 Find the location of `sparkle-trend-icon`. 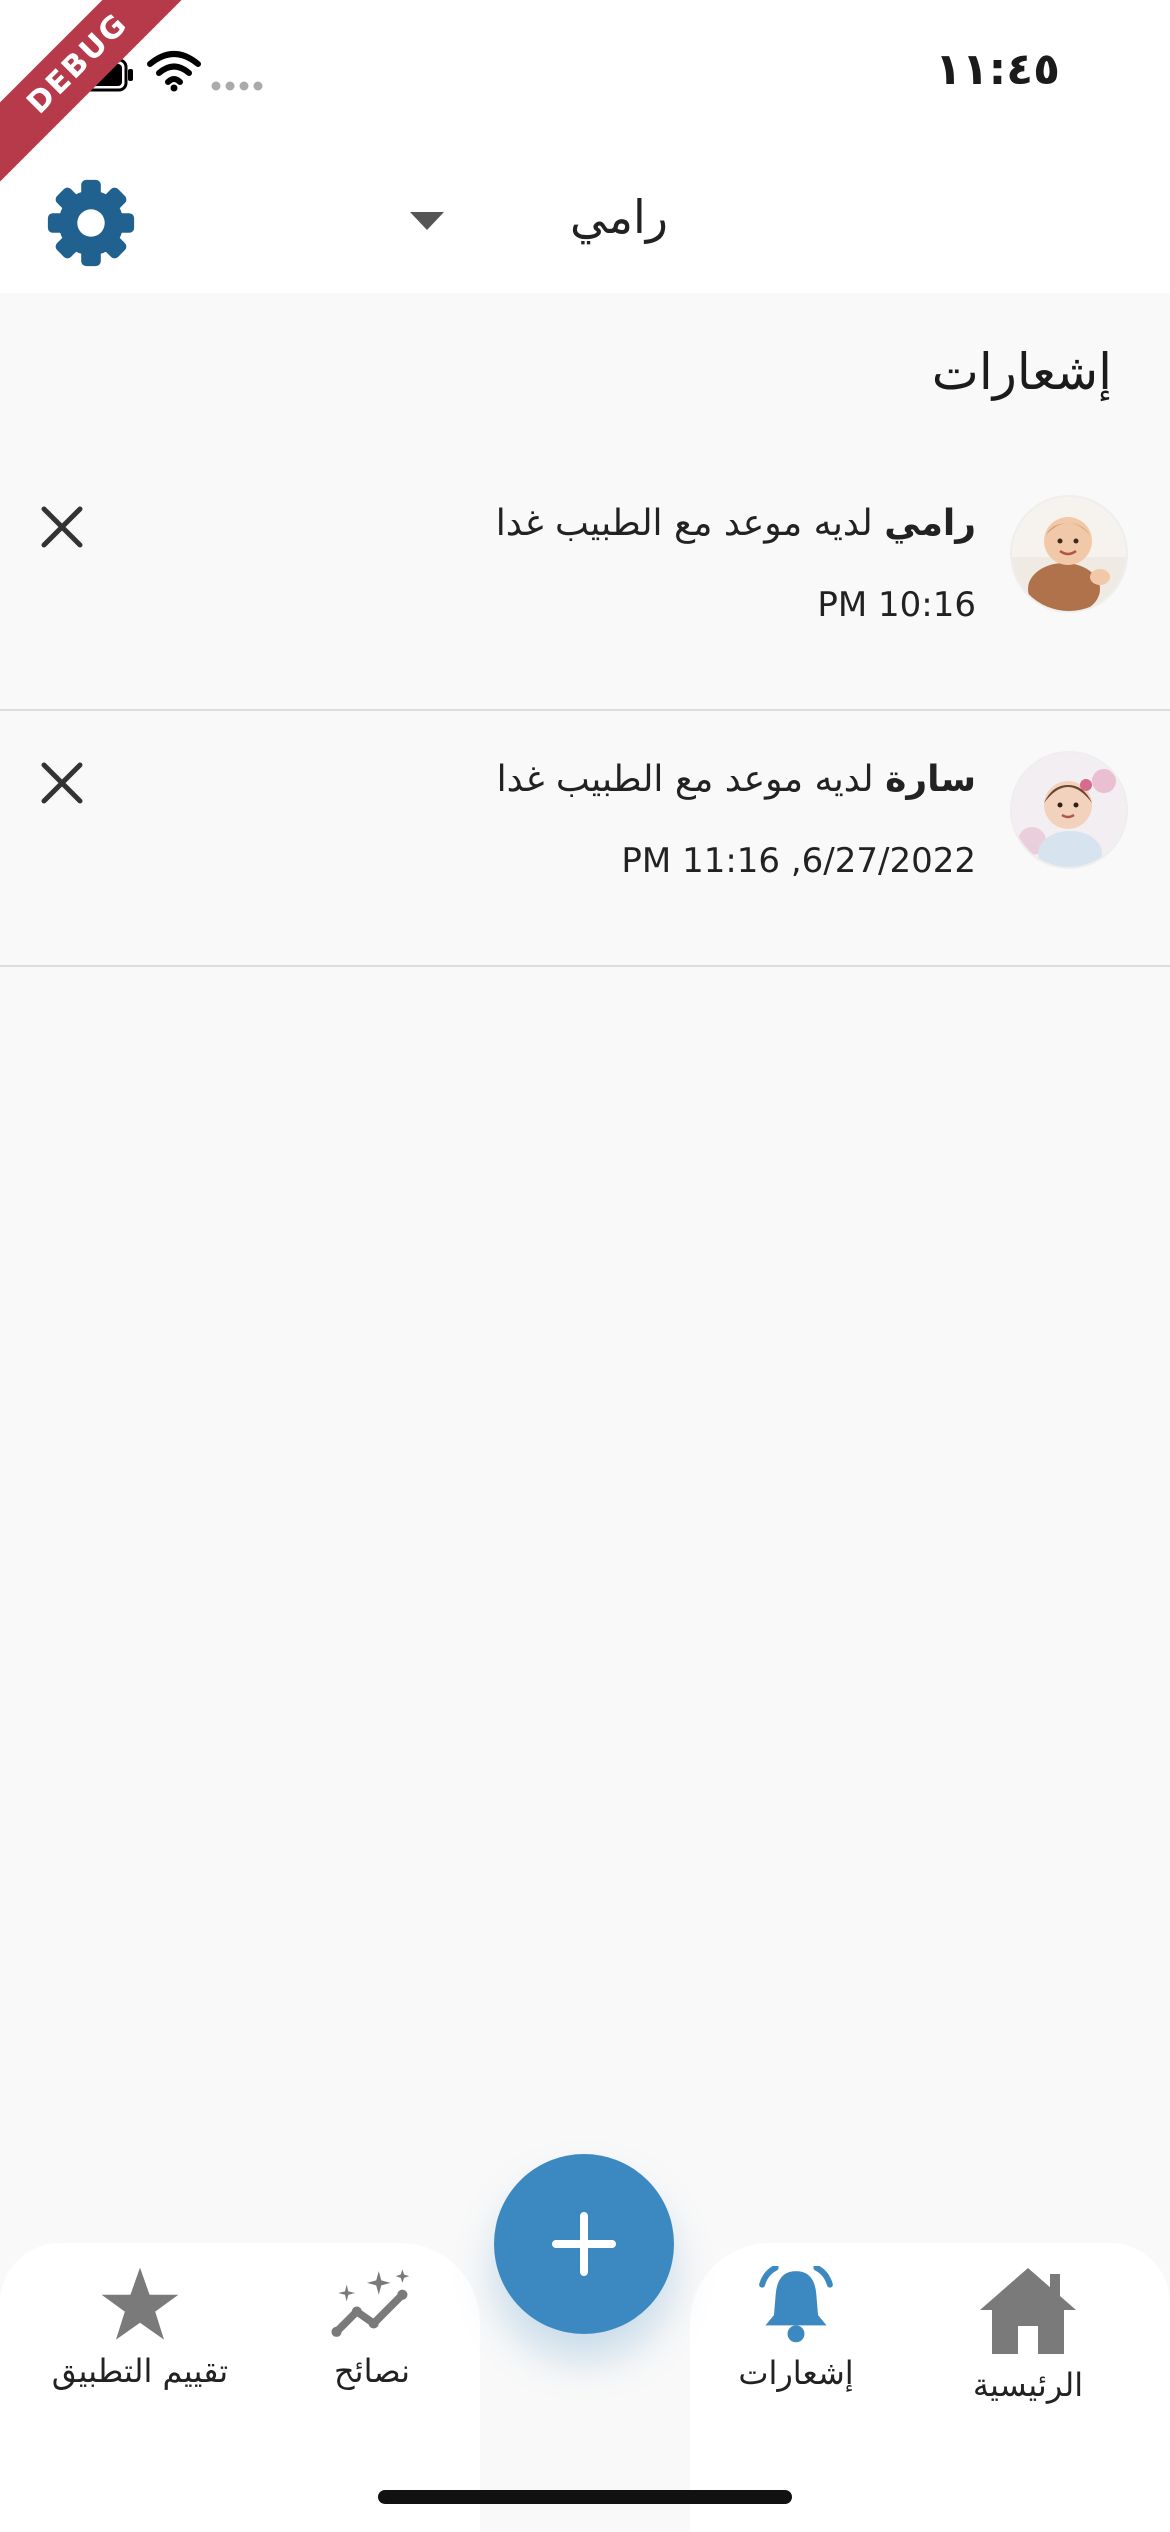

sparkle-trend-icon is located at coordinates (370, 2303).